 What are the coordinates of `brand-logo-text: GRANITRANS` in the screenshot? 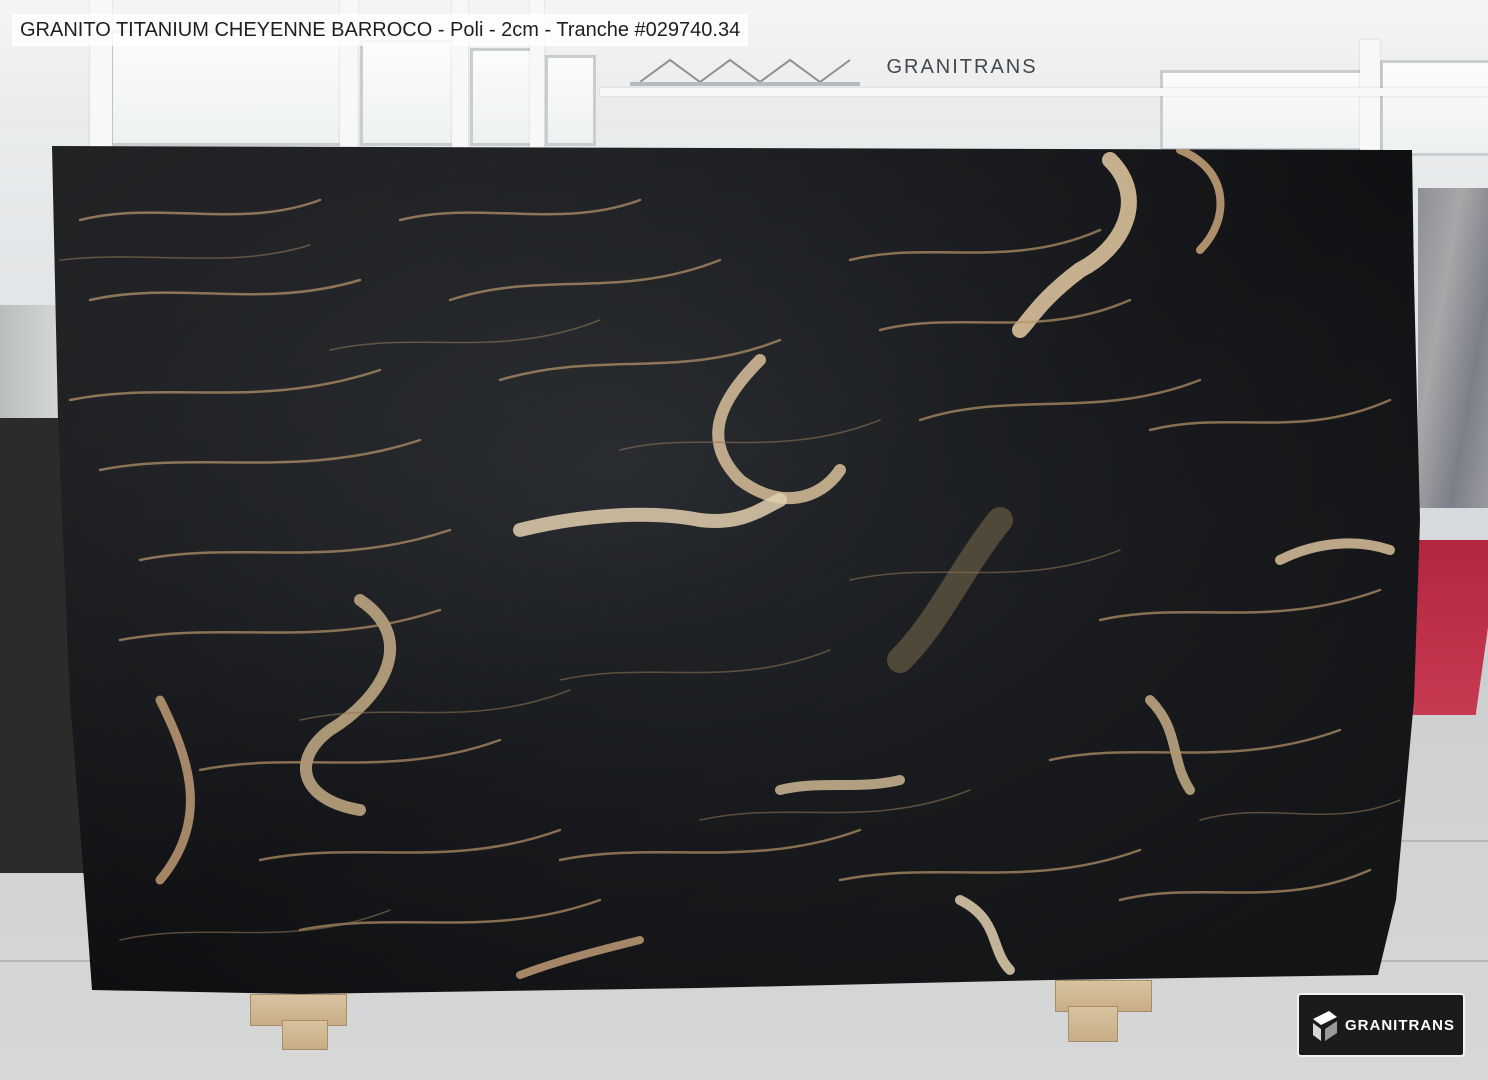 It's located at (1400, 1025).